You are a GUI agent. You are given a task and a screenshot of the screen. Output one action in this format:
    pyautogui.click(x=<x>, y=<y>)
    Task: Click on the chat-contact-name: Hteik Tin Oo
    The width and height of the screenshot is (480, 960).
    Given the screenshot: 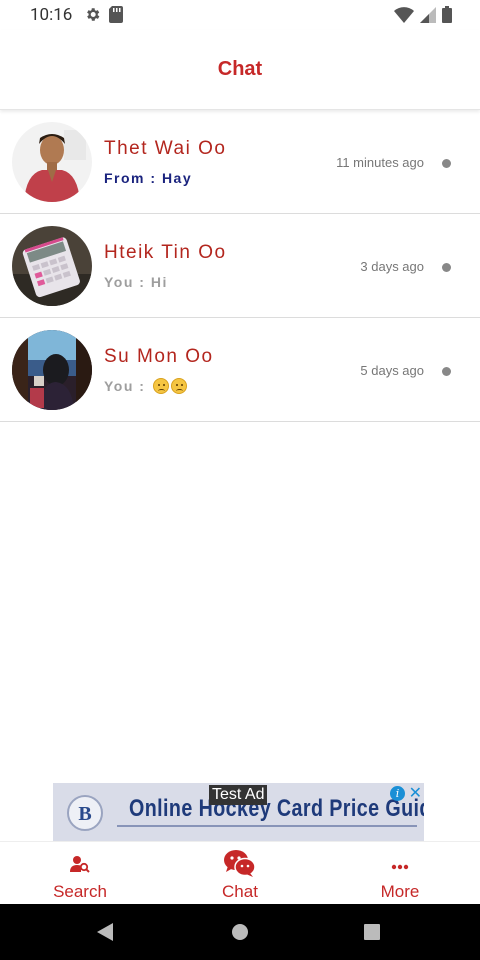 What is the action you would take?
    pyautogui.click(x=165, y=252)
    